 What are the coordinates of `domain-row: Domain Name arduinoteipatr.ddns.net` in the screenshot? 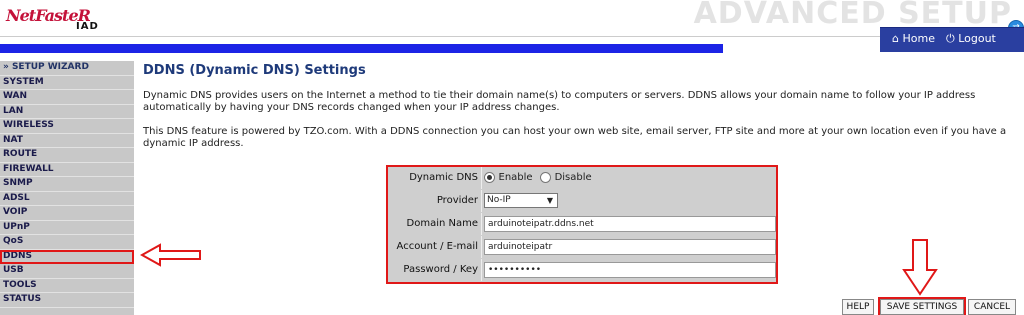 It's located at (582, 224).